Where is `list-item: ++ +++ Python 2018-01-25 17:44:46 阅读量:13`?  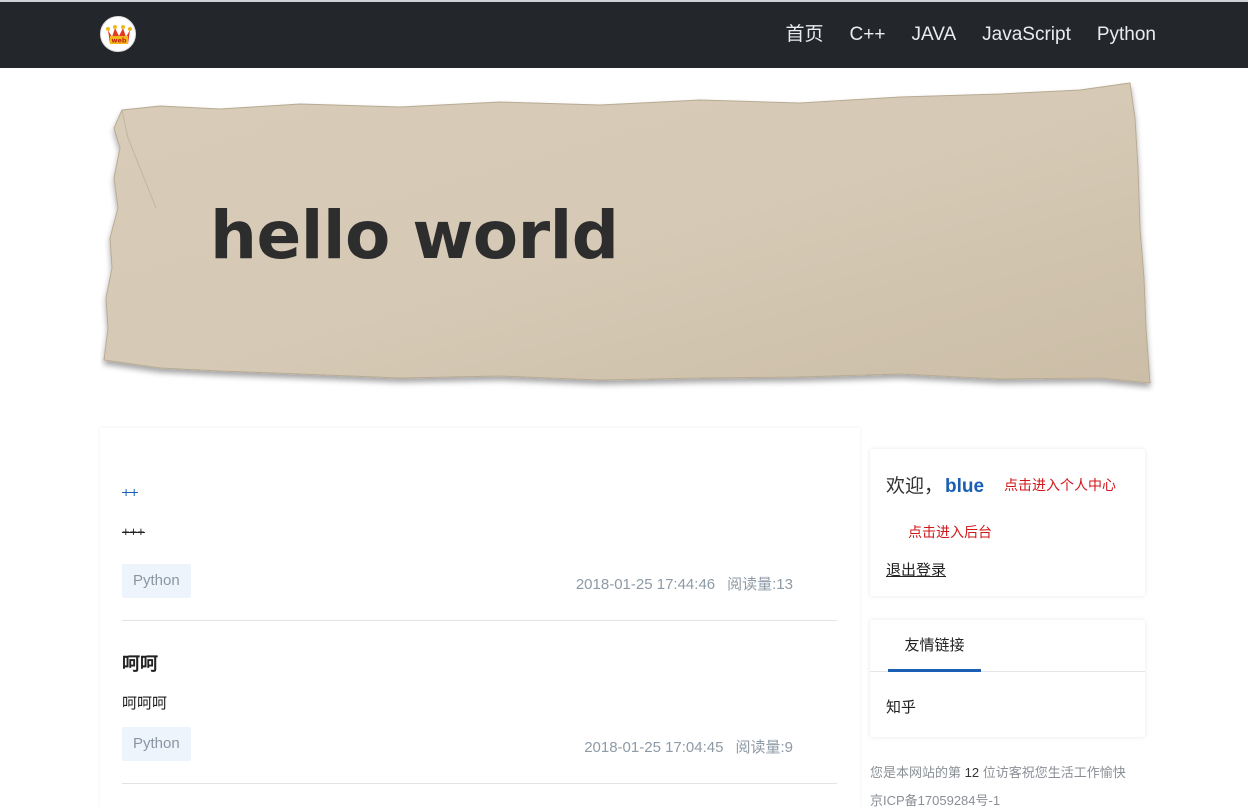
list-item: ++ +++ Python 2018-01-25 17:44:46 阅读量:13 is located at coordinates (479, 524).